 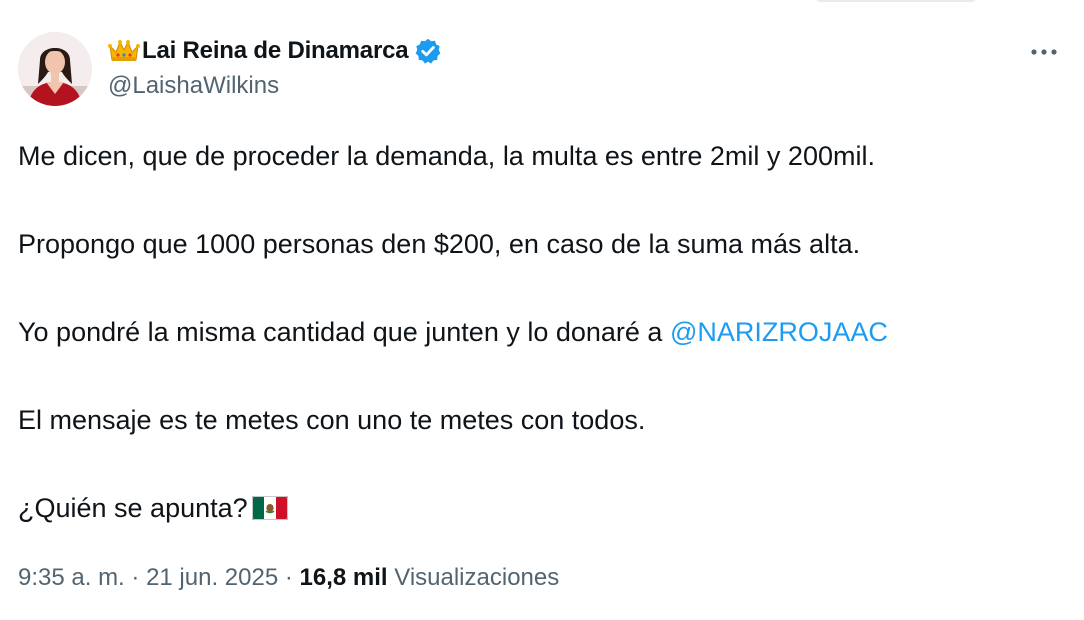 What do you see at coordinates (212, 577) in the screenshot?
I see `tweet-date: 21 jun. 2025` at bounding box center [212, 577].